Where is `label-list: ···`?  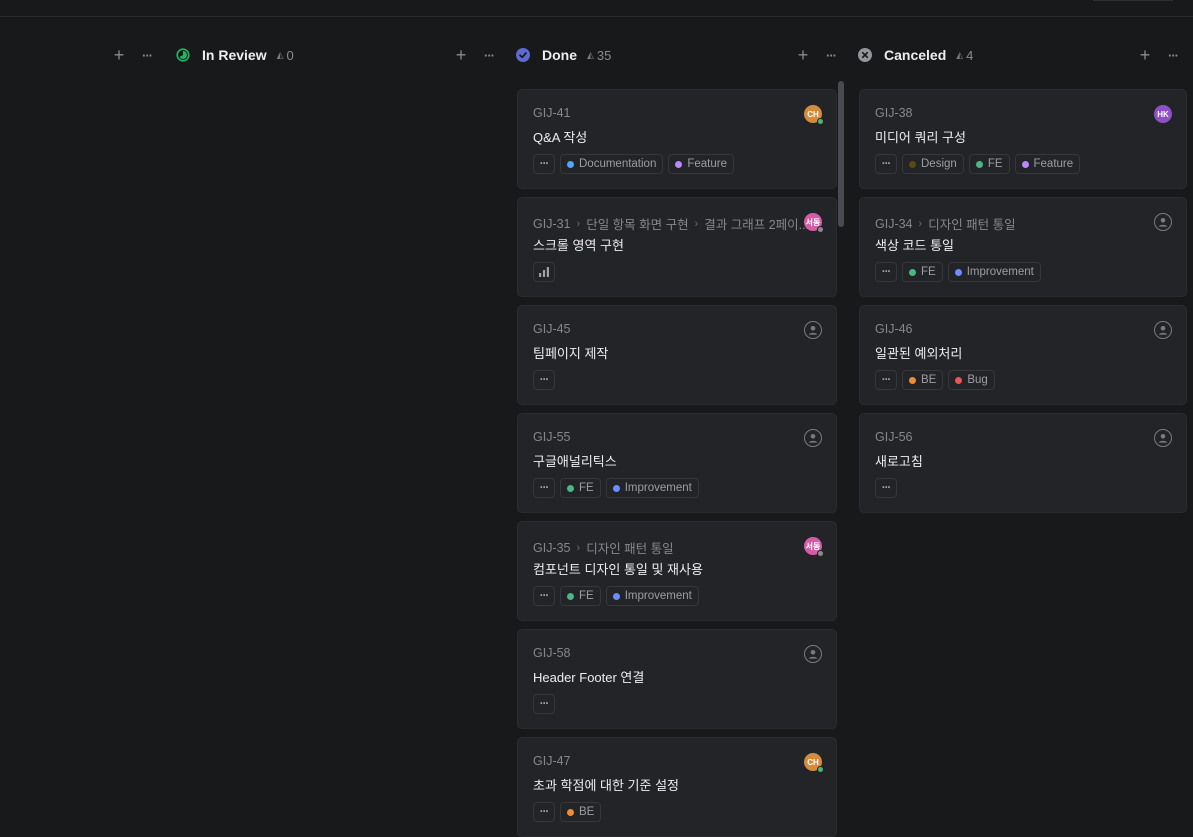
label-list: ··· is located at coordinates (886, 488).